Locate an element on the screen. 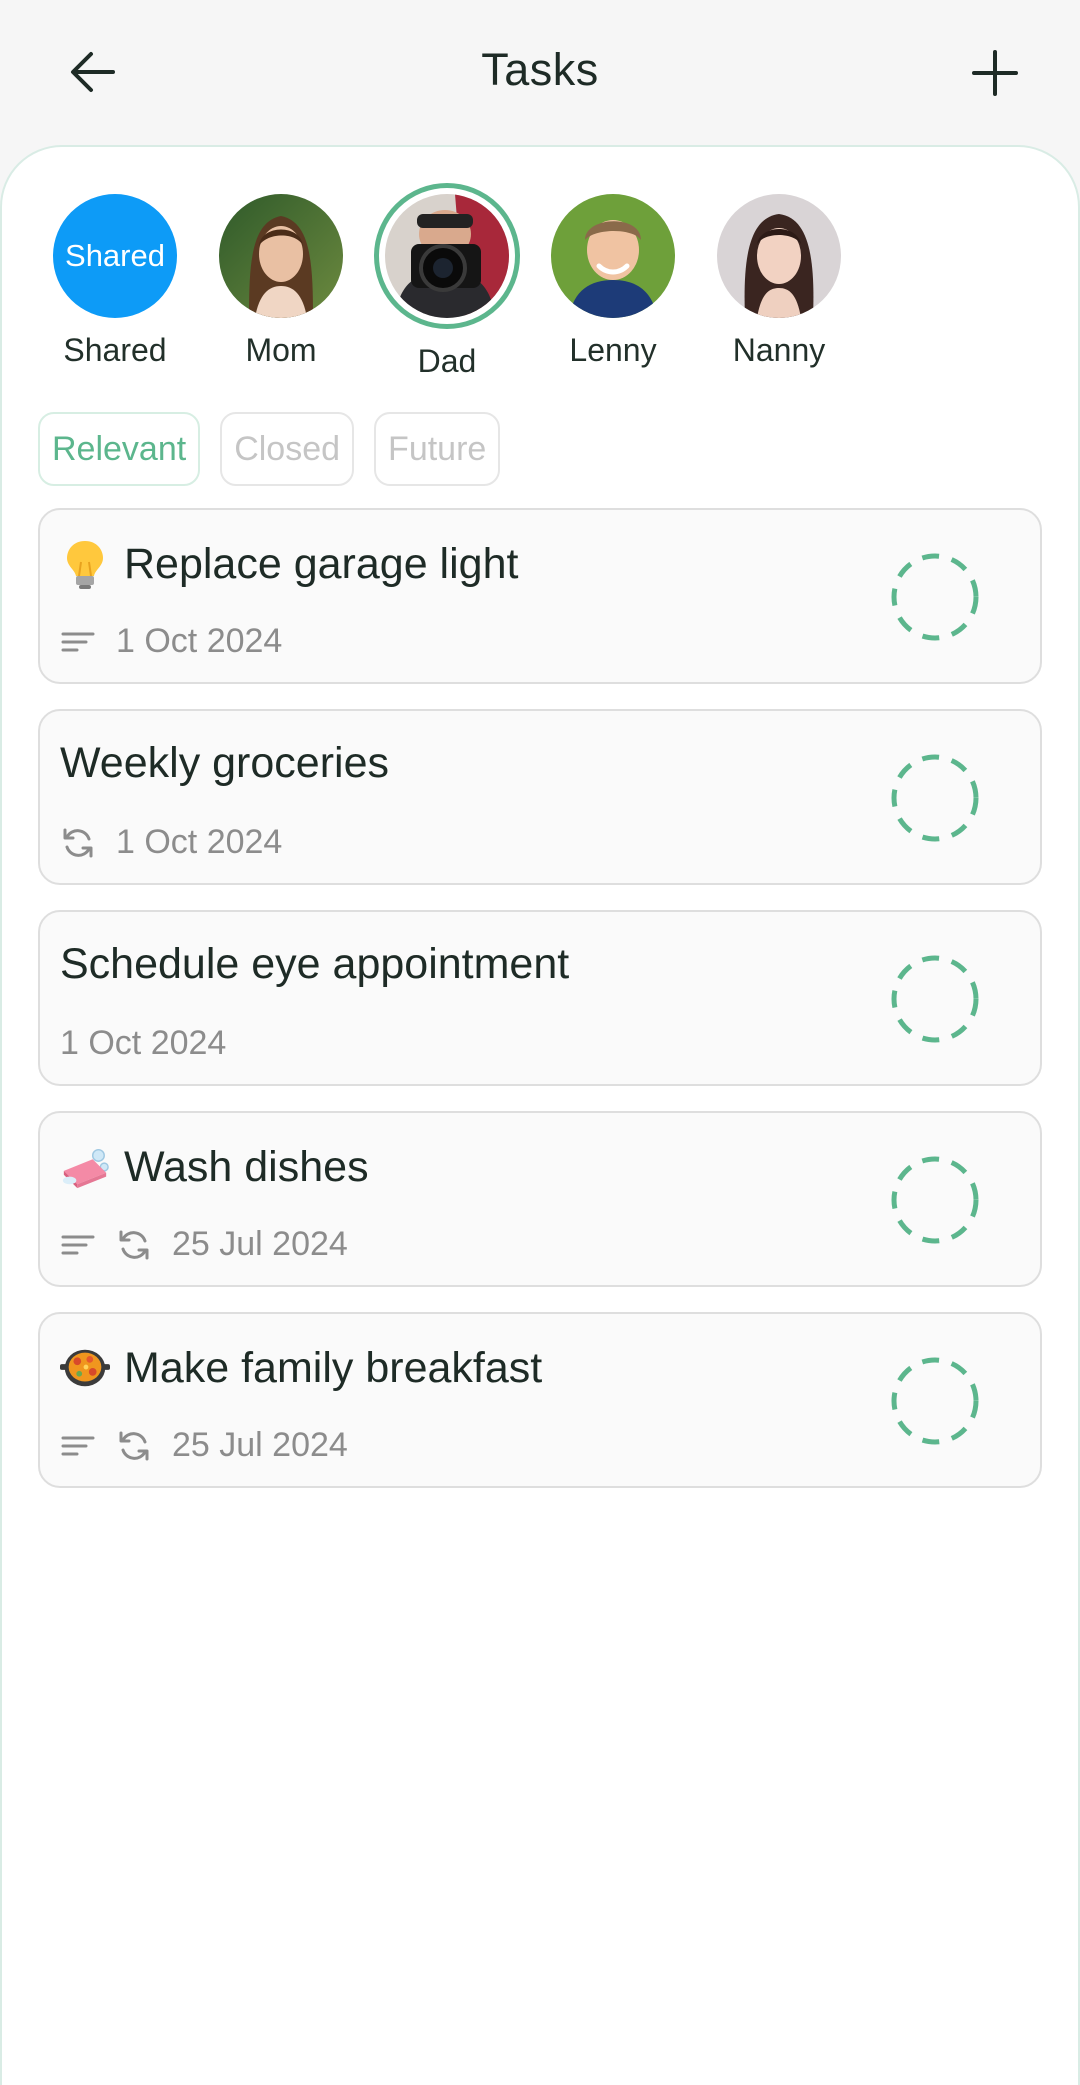 The image size is (1080, 2085). person-name: Dad is located at coordinates (447, 361).